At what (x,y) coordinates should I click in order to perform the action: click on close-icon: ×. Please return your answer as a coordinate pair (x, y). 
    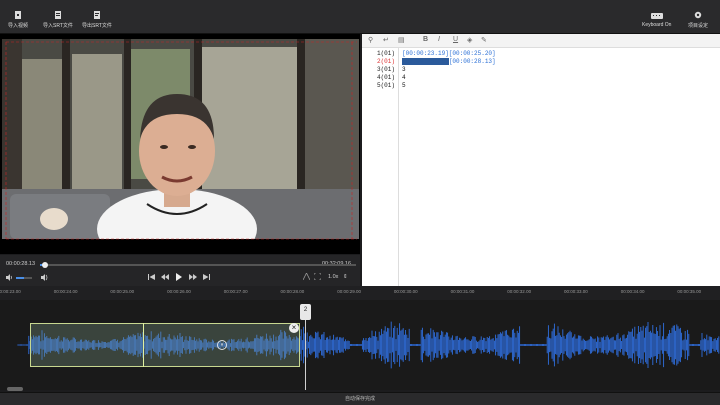
    Looking at the image, I should click on (294, 328).